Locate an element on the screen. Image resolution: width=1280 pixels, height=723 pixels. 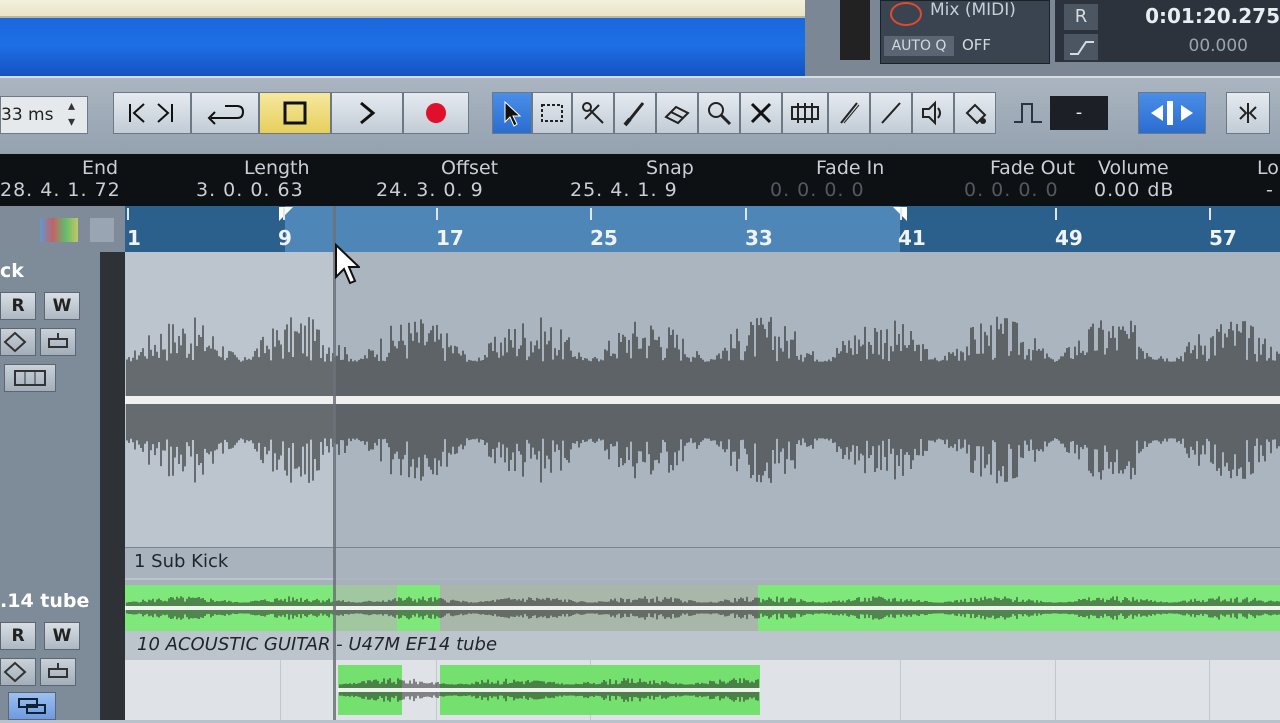
info-value-volume: 0.00 dB is located at coordinates (1134, 190).